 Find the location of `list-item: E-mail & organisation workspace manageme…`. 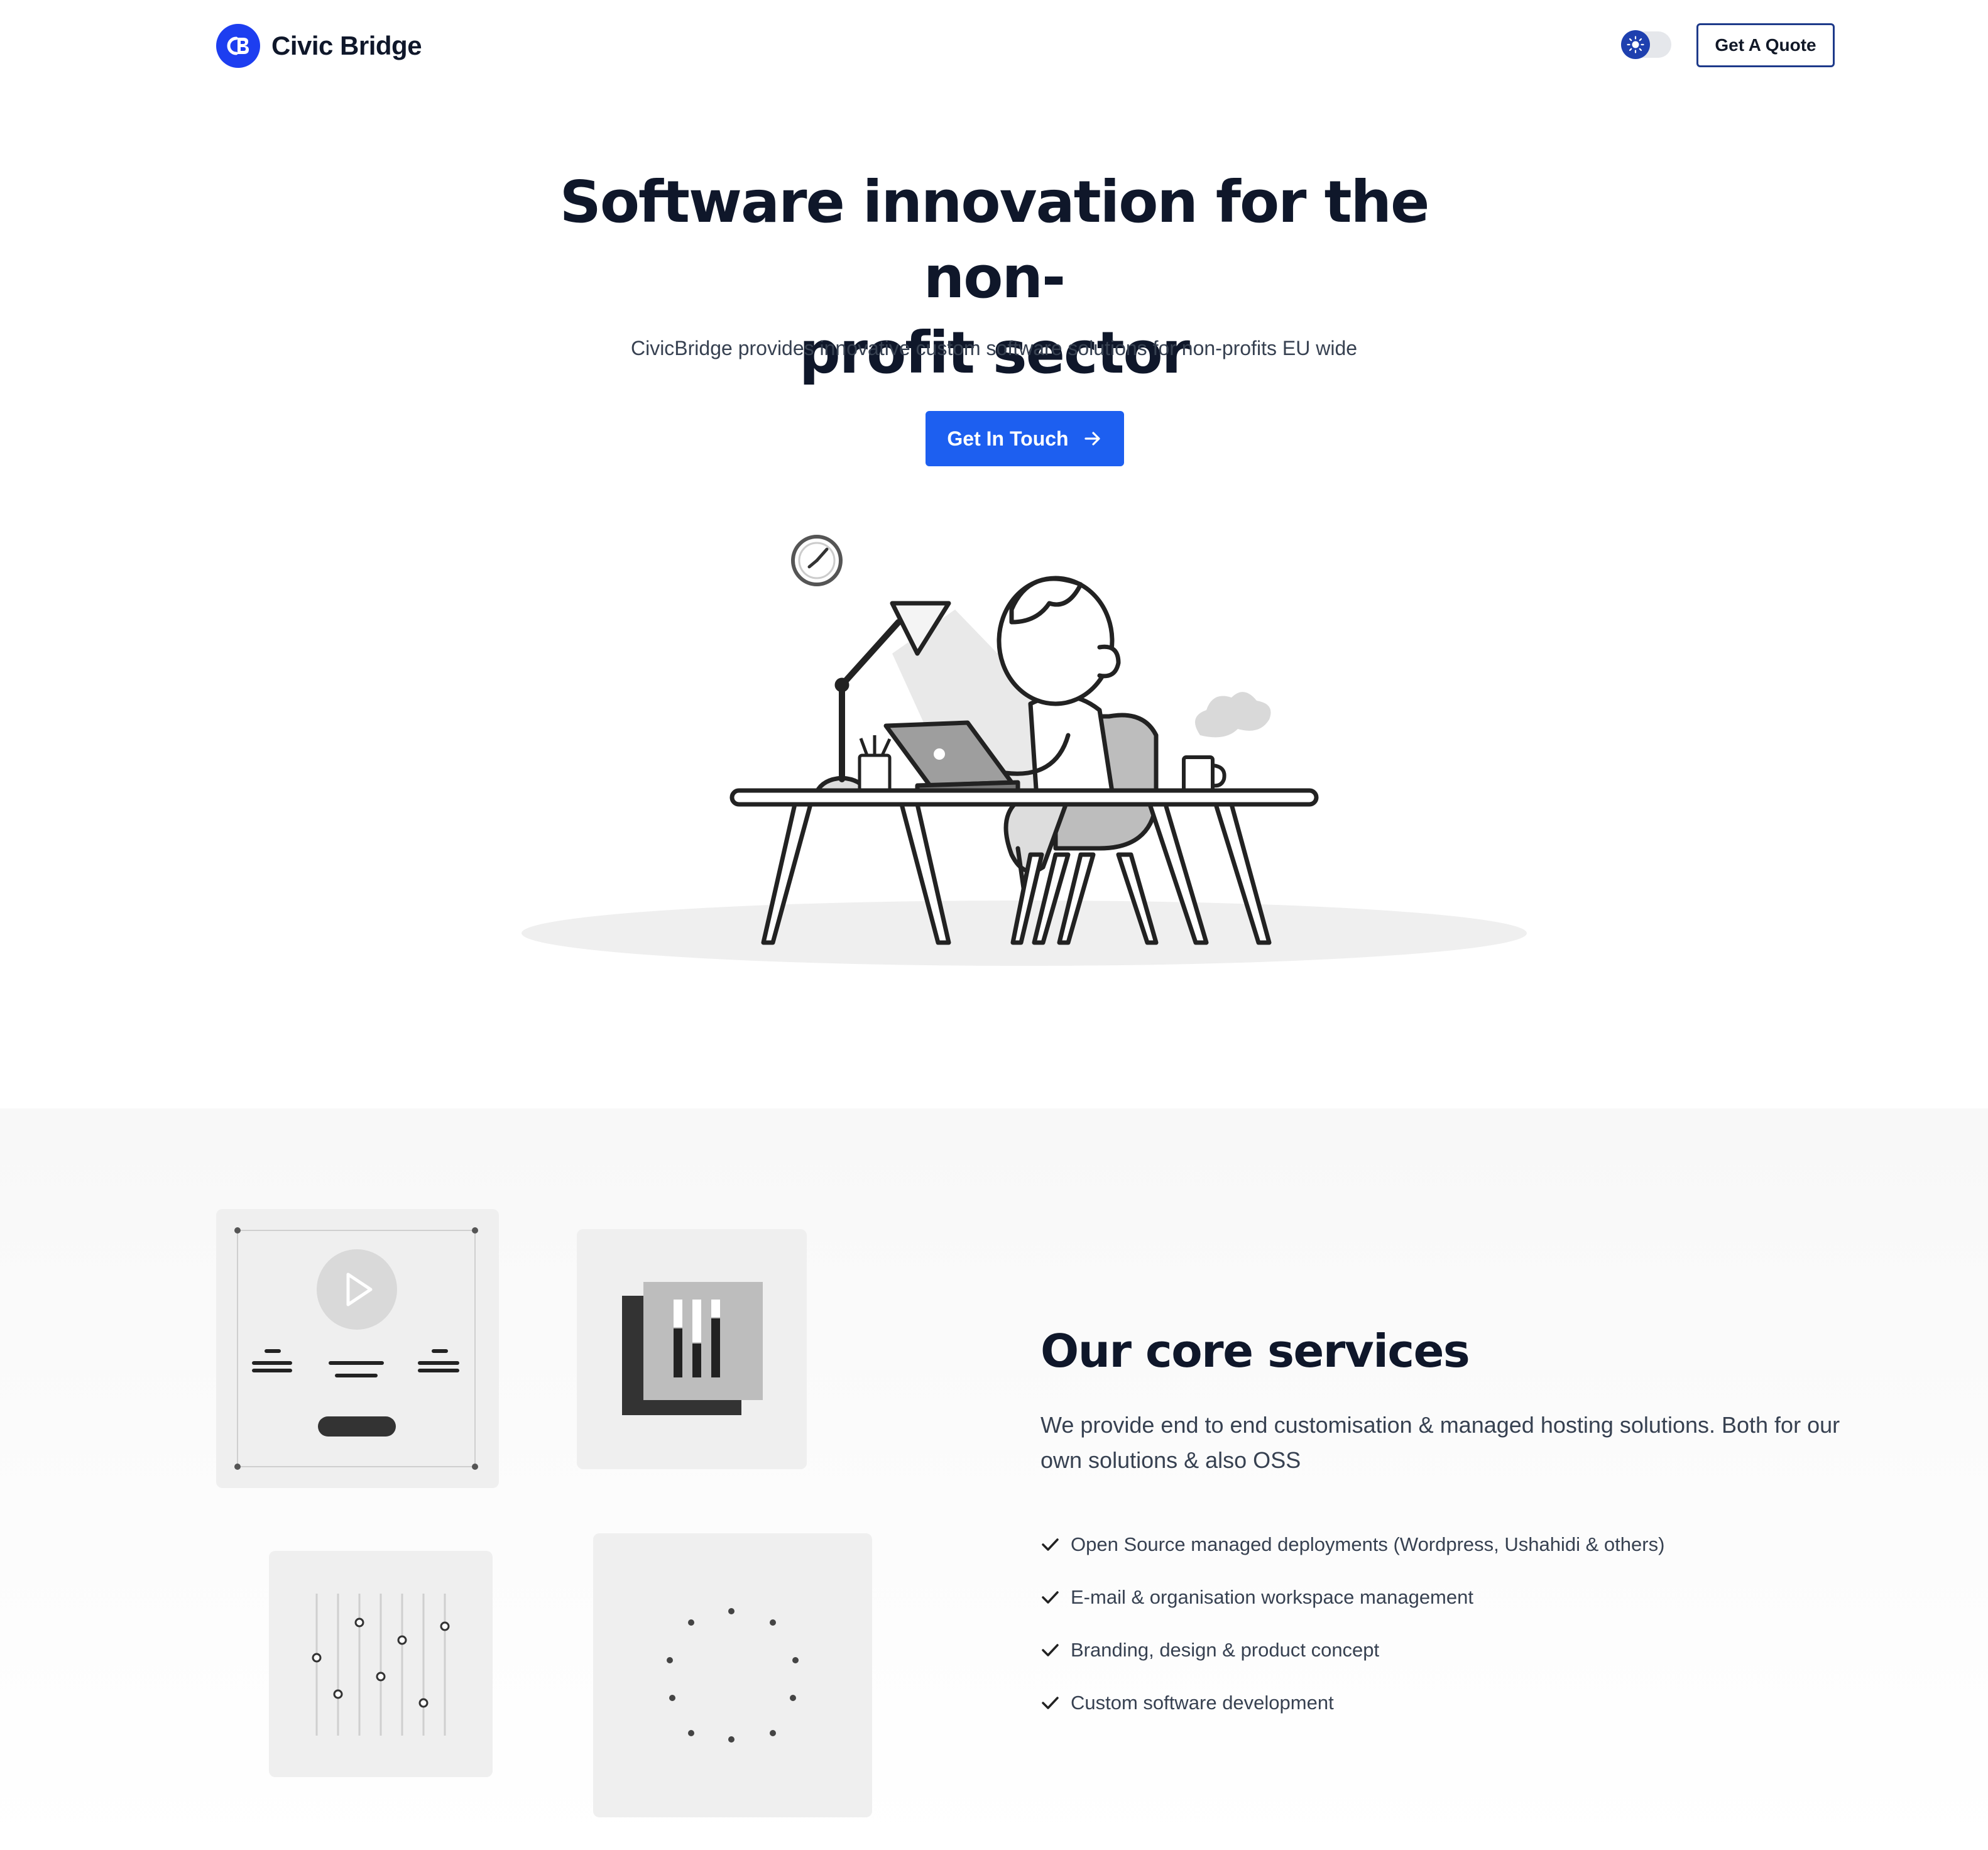

list-item: E-mail & organisation workspace manageme… is located at coordinates (1352, 1597).